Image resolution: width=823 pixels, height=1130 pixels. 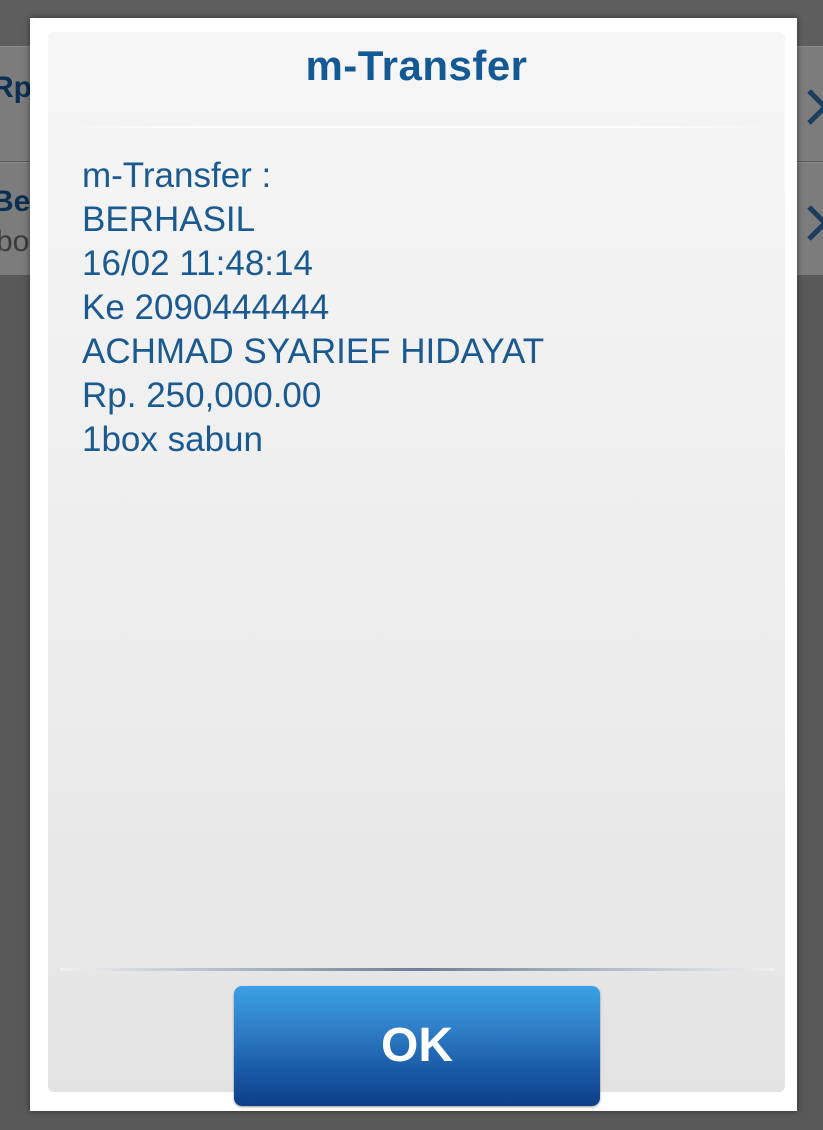 I want to click on ok-button: OK, so click(x=417, y=1046).